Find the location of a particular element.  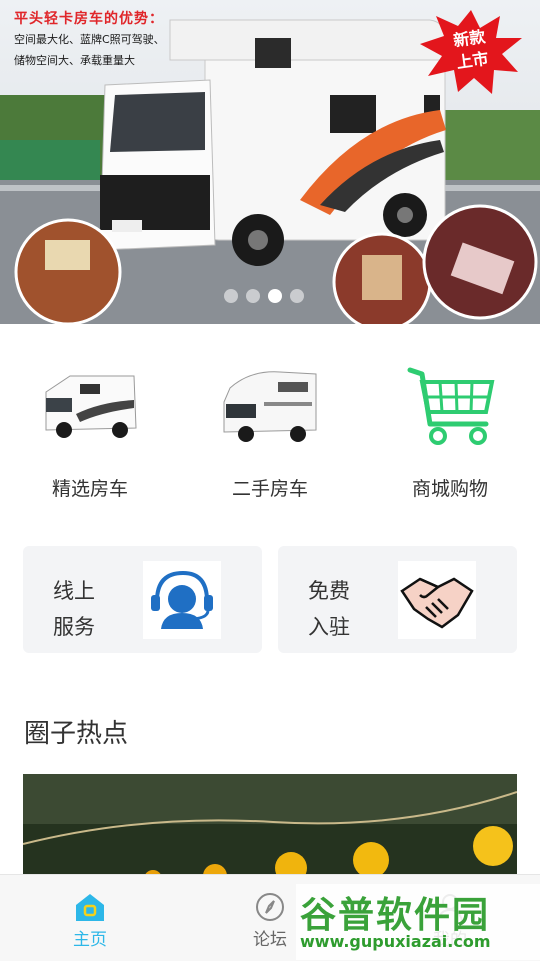

banner-subtitle-1: 空间最大化、蓝牌C照可驾驶、 is located at coordinates (89, 39).